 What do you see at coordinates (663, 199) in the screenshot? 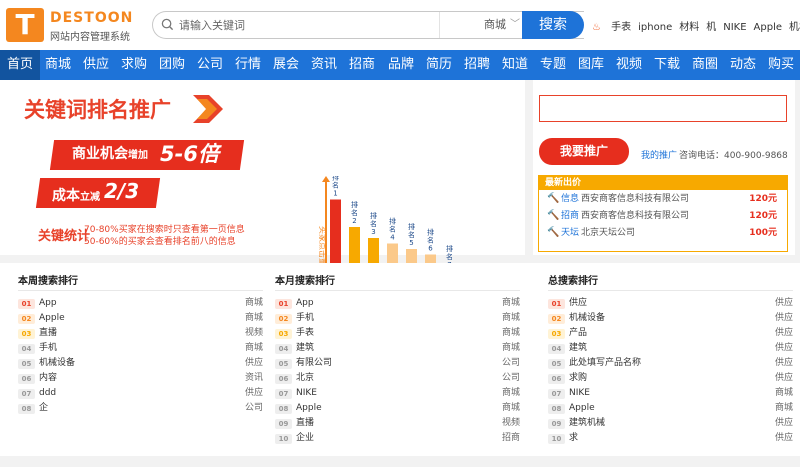
I see `bid-row: 🔨 信息 西安商客信息科技有限公司 120元` at bounding box center [663, 199].